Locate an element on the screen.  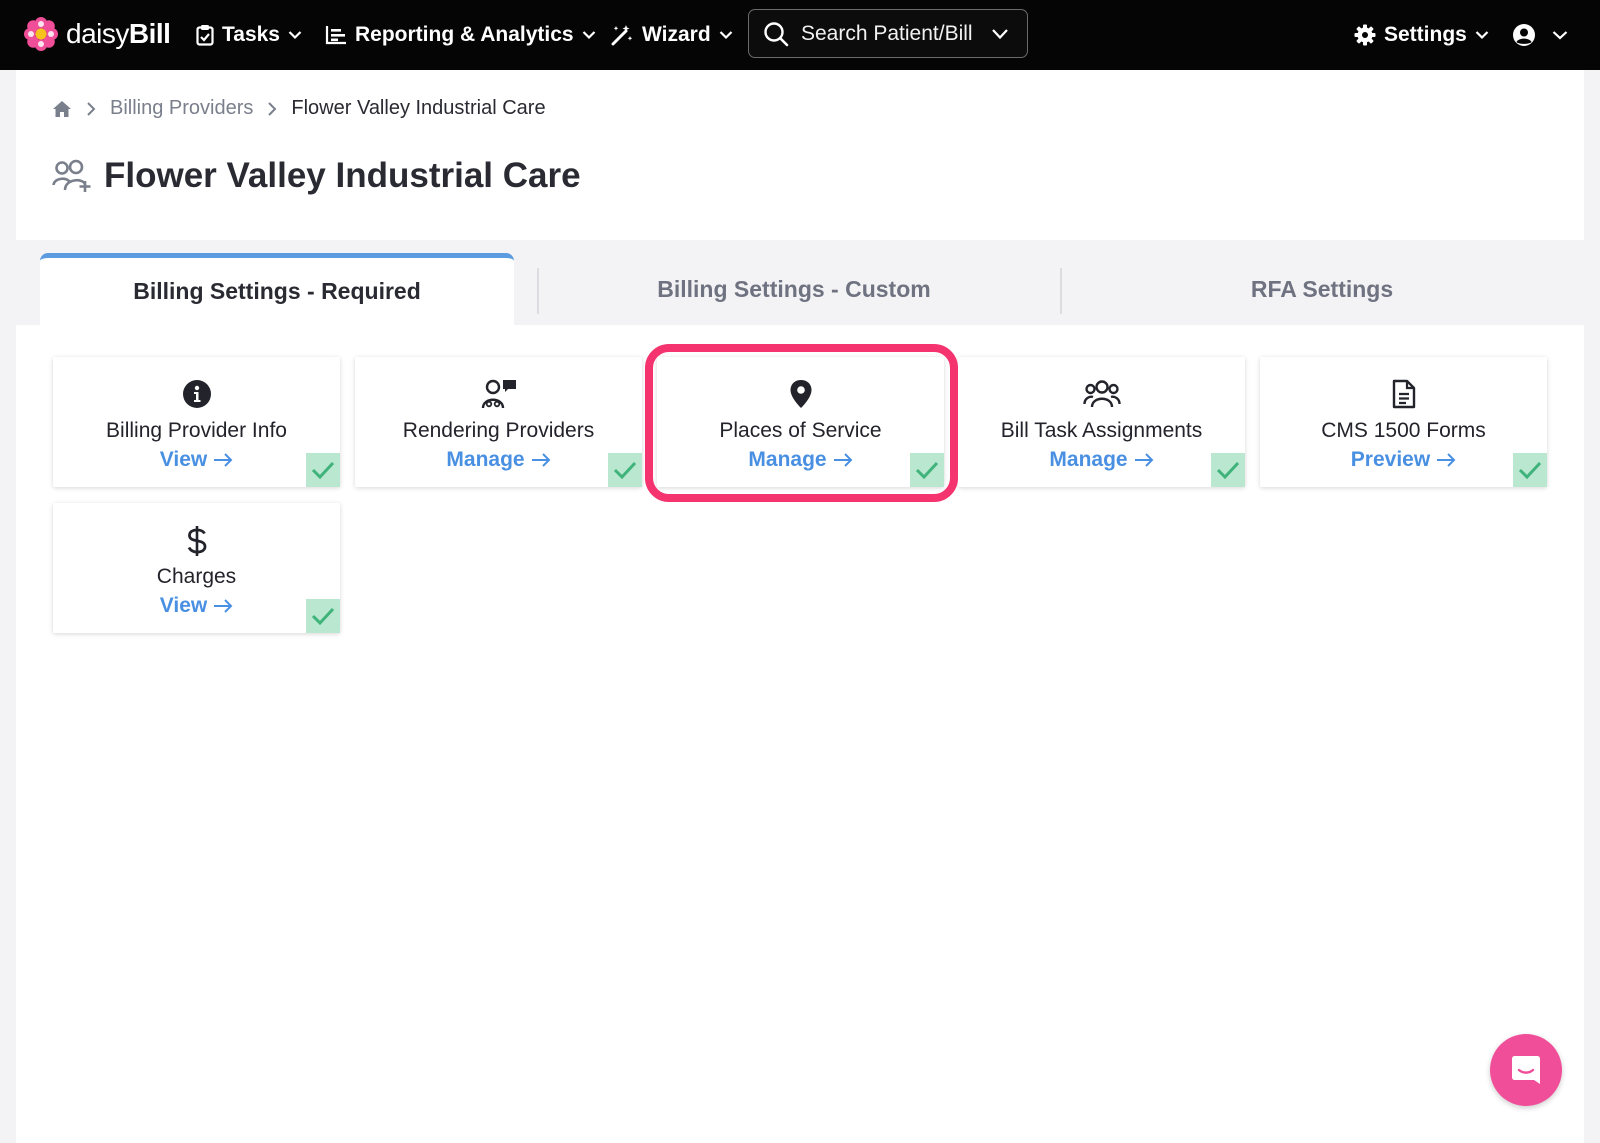
daisybill-logo: daisyBill is located at coordinates (97, 34).